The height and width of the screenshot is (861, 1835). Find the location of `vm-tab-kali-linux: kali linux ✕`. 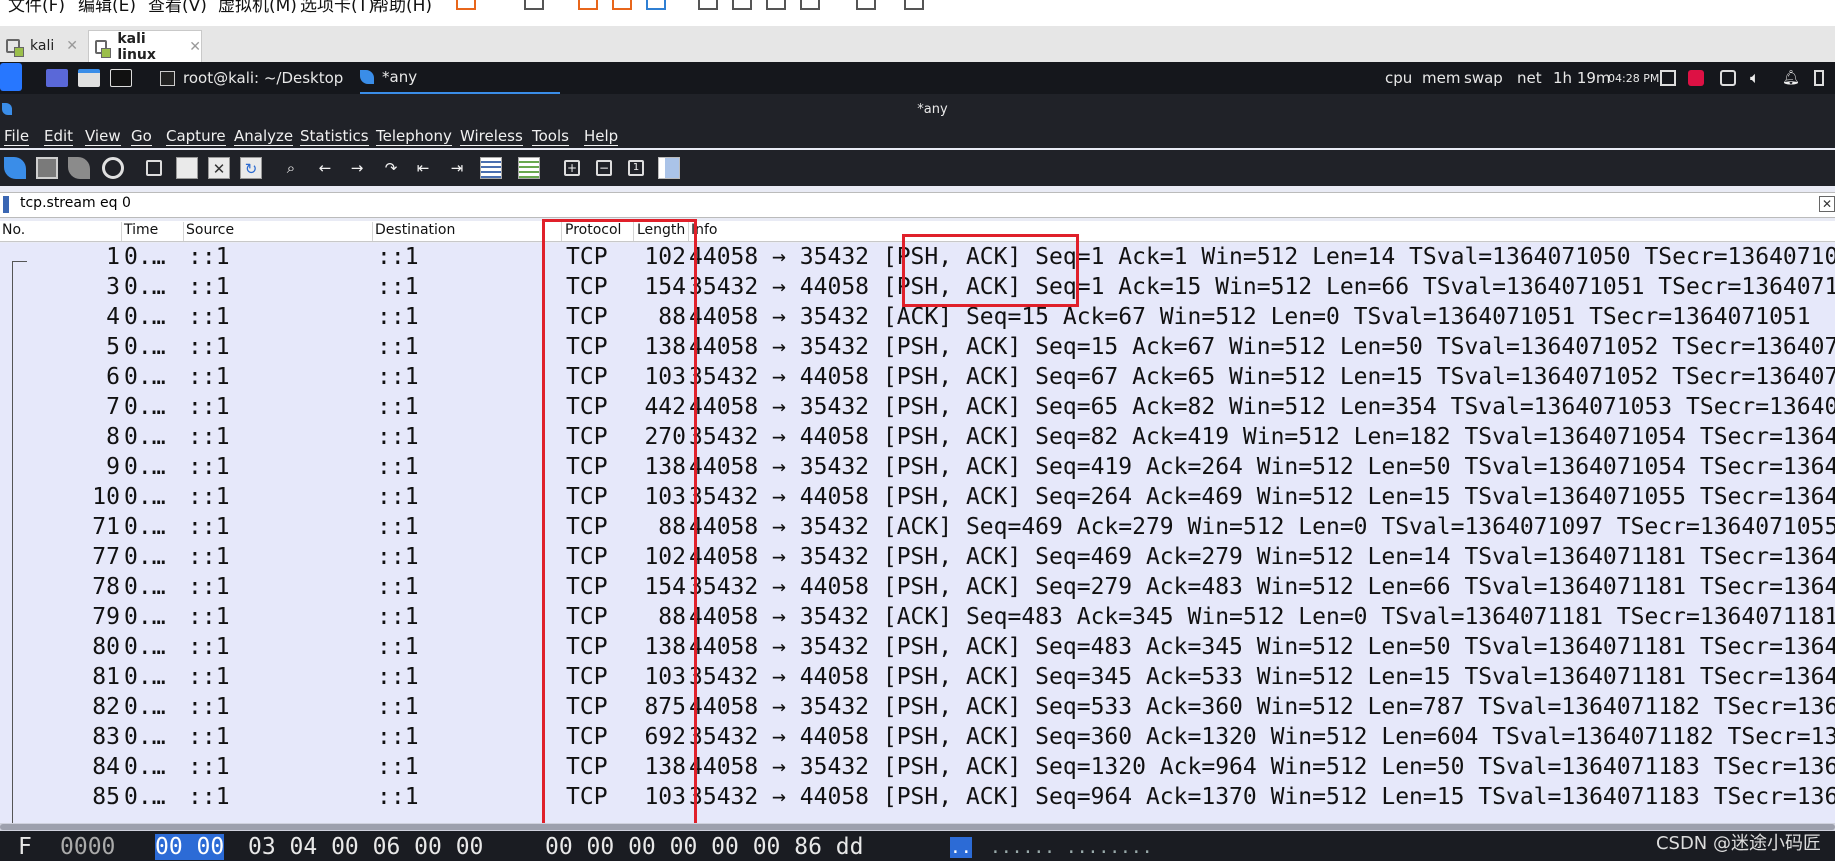

vm-tab-kali-linux: kali linux ✕ is located at coordinates (145, 46).